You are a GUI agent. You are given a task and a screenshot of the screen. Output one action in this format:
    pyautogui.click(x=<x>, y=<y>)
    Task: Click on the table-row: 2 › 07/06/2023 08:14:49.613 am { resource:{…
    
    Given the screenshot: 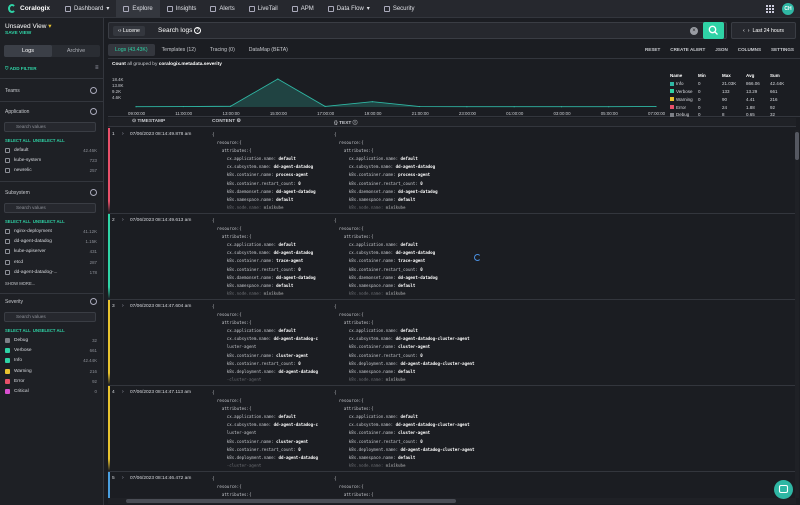 What is the action you would take?
    pyautogui.click(x=452, y=257)
    